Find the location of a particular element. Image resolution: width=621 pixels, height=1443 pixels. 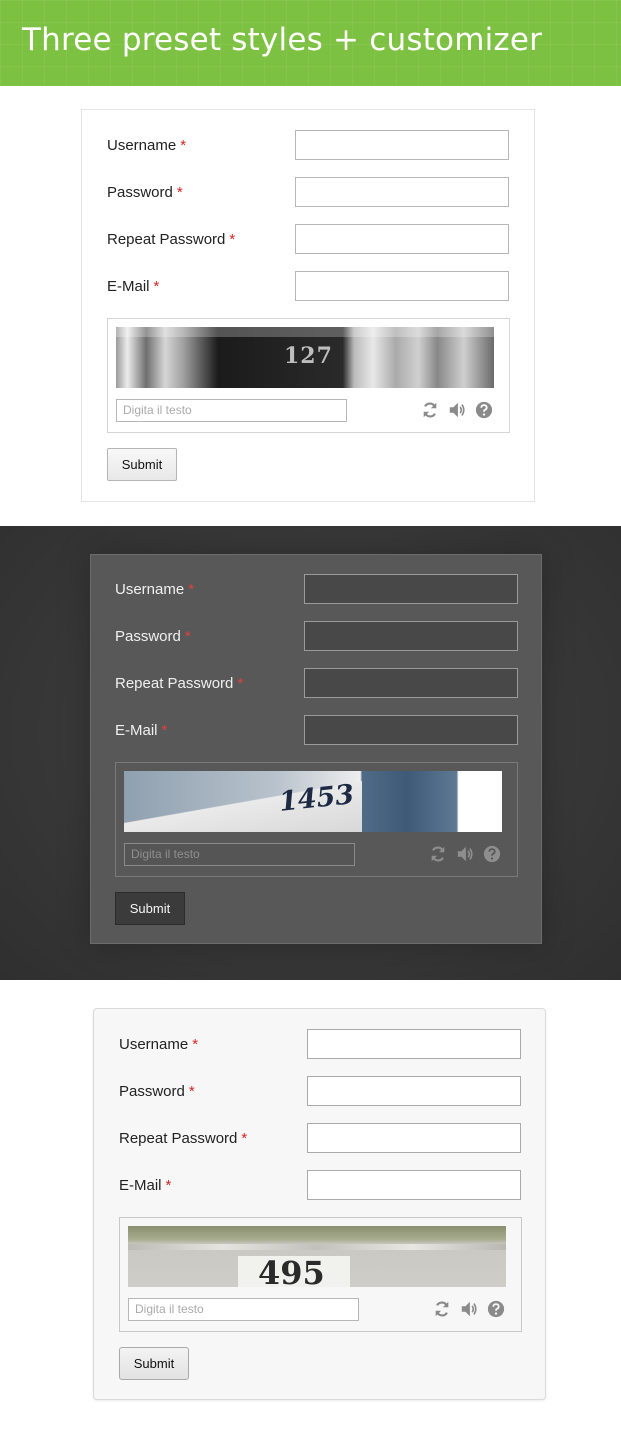

captcha-image: 1453 is located at coordinates (313, 801).